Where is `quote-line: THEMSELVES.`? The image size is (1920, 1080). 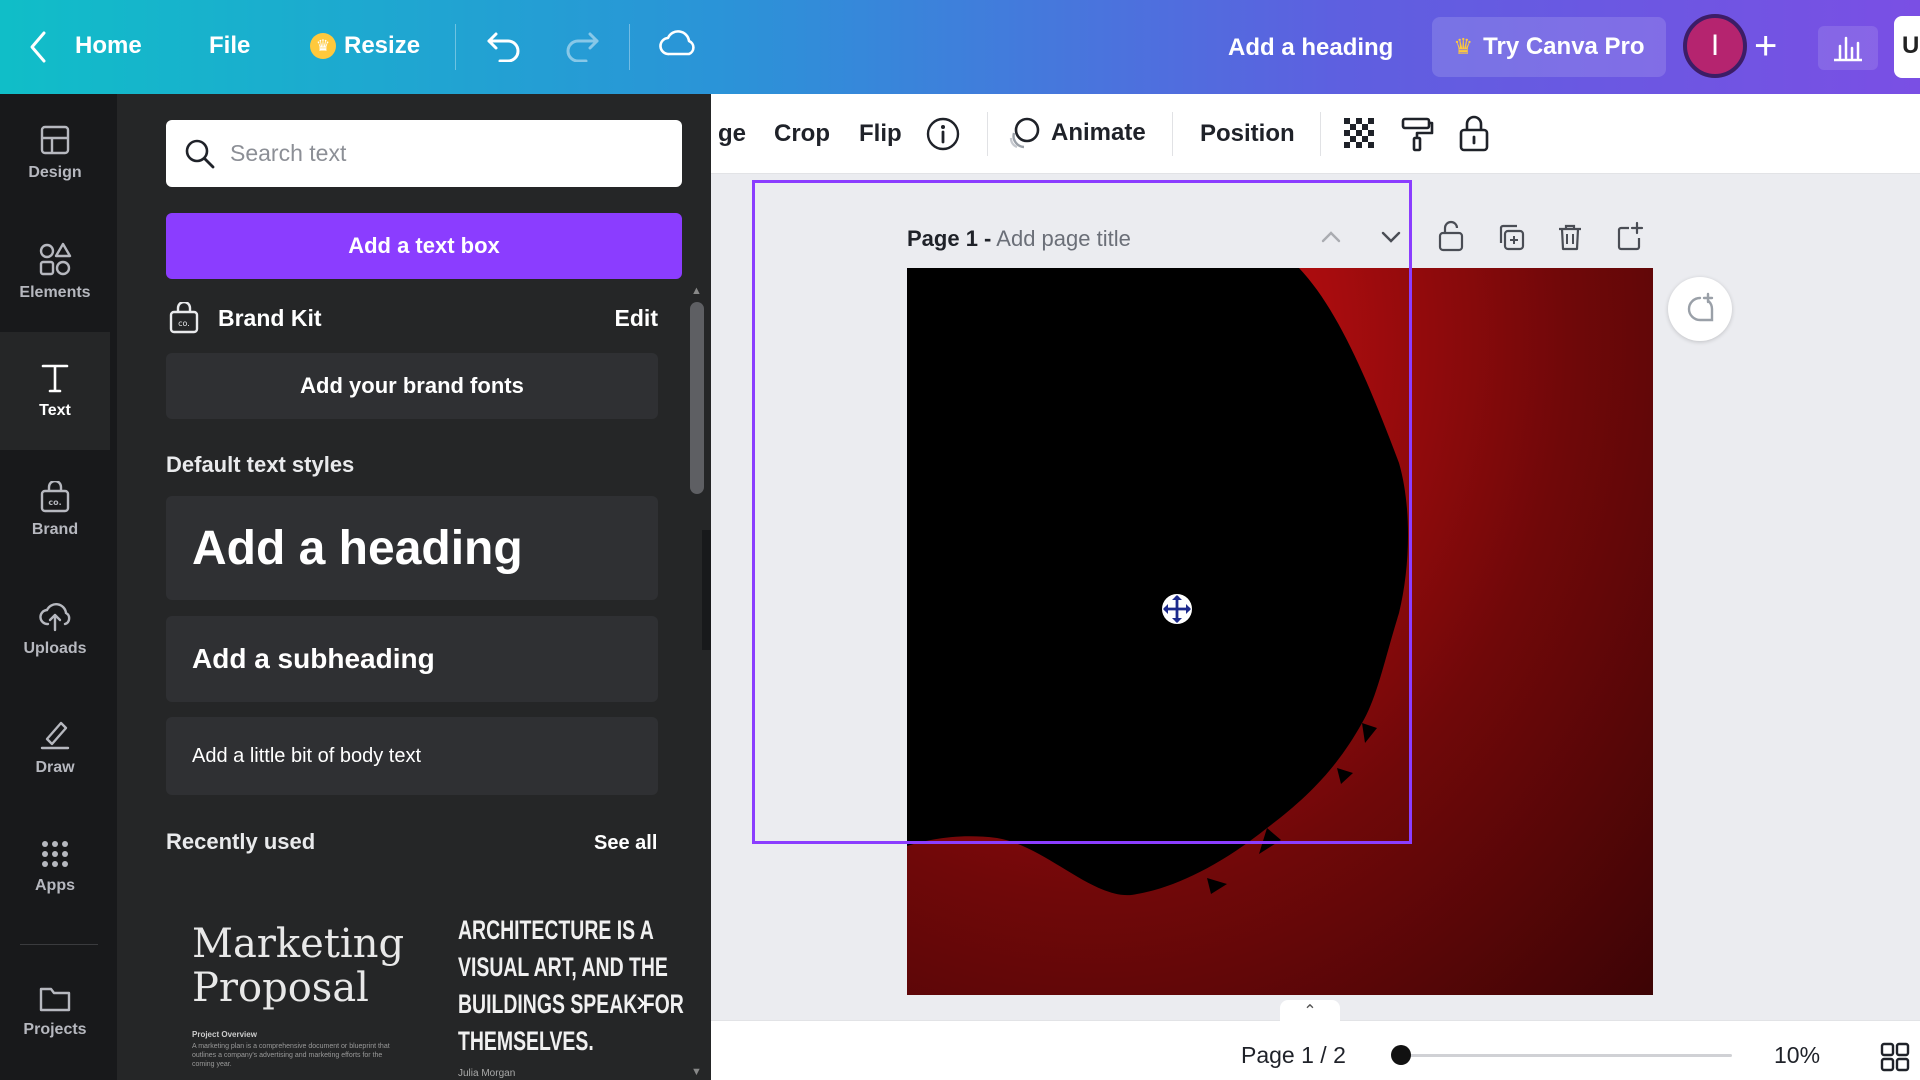 quote-line: THEMSELVES. is located at coordinates (526, 1041).